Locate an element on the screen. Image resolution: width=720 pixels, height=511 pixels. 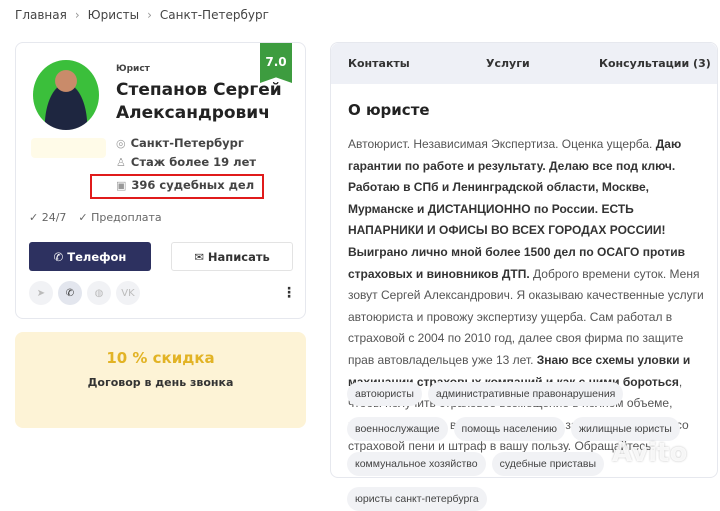
breadcrumb-city: Санкт-Петербург is located at coordinates (214, 15).